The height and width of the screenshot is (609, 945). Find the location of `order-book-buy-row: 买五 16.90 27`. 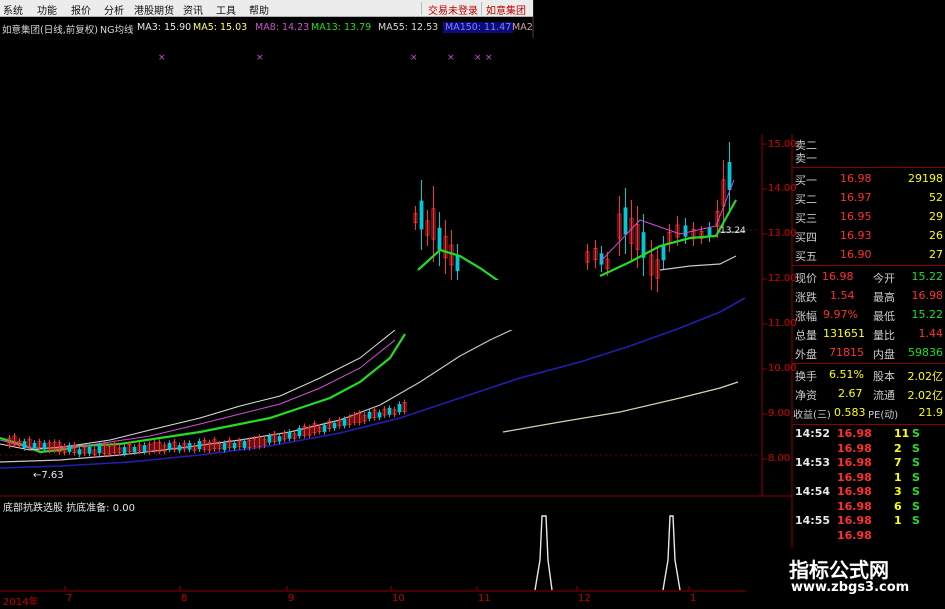

order-book-buy-row: 买五 16.90 27 is located at coordinates (868, 254).